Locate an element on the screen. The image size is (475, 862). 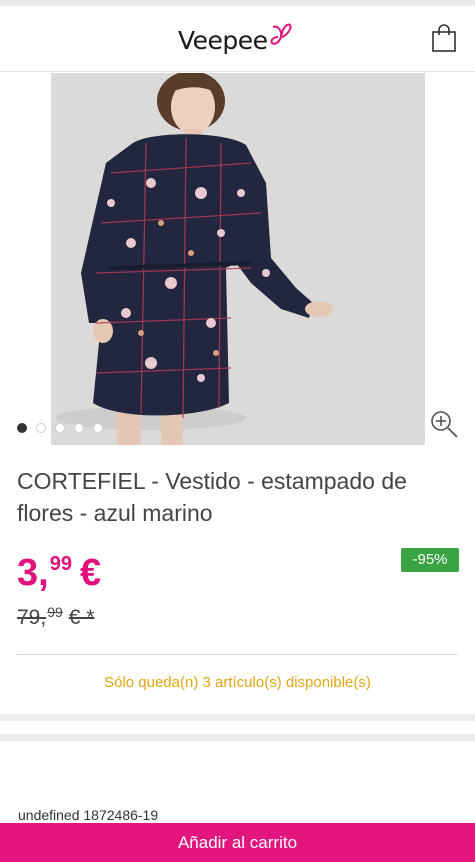
app-header: Veepee is located at coordinates (237, 39).